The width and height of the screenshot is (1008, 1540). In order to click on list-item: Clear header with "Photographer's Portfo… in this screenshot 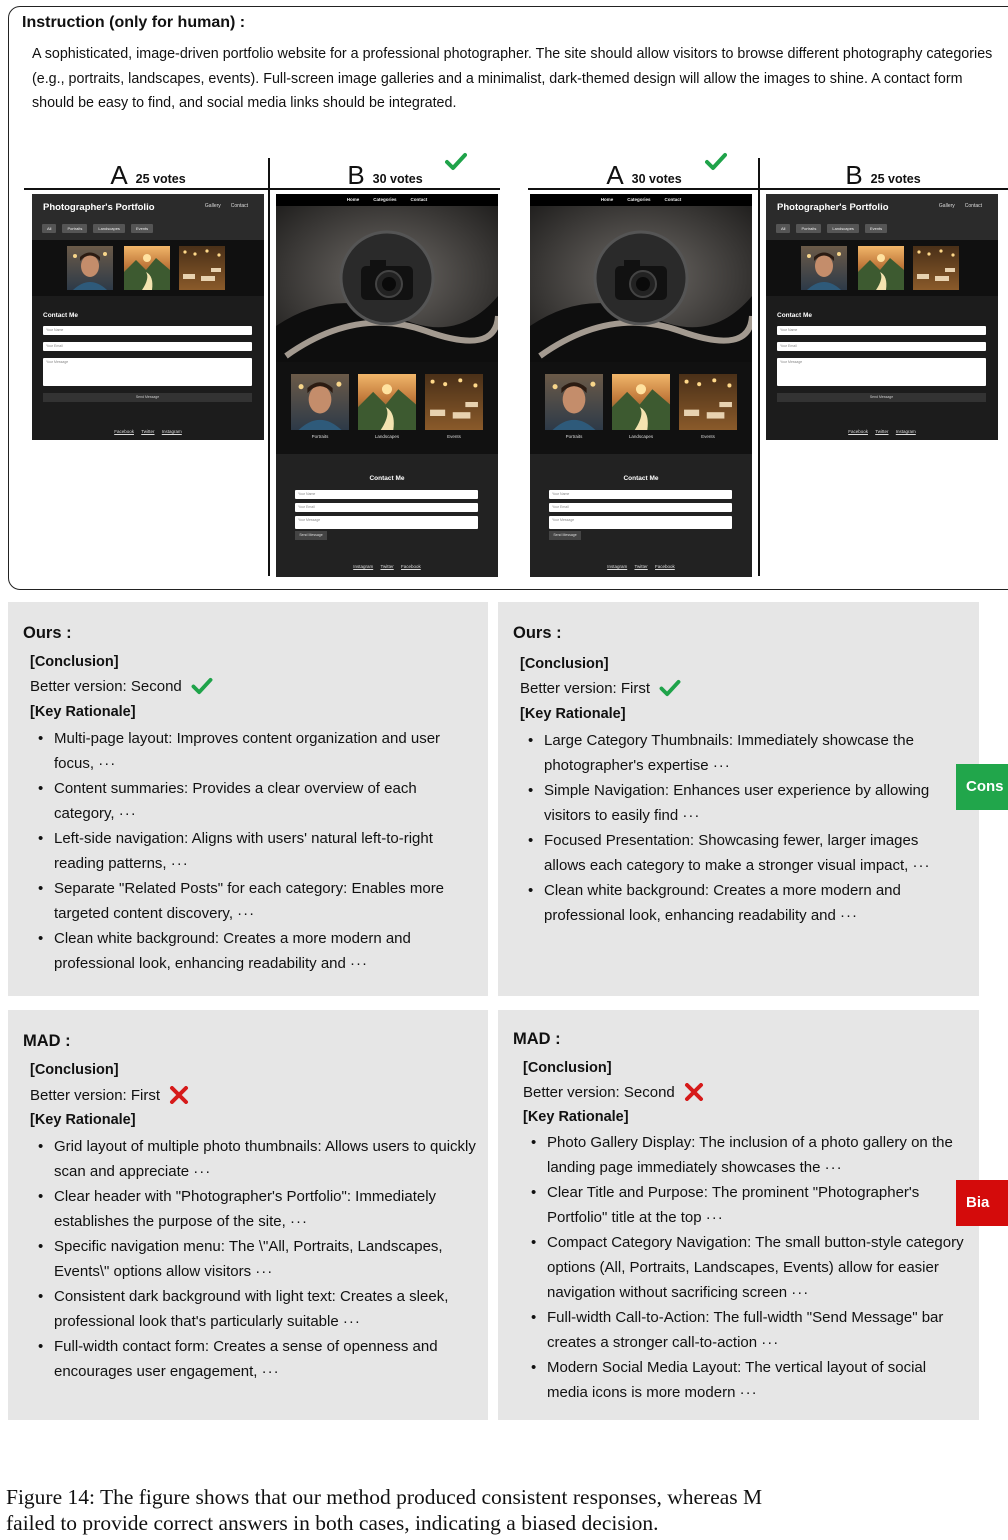, I will do `click(254, 1209)`.